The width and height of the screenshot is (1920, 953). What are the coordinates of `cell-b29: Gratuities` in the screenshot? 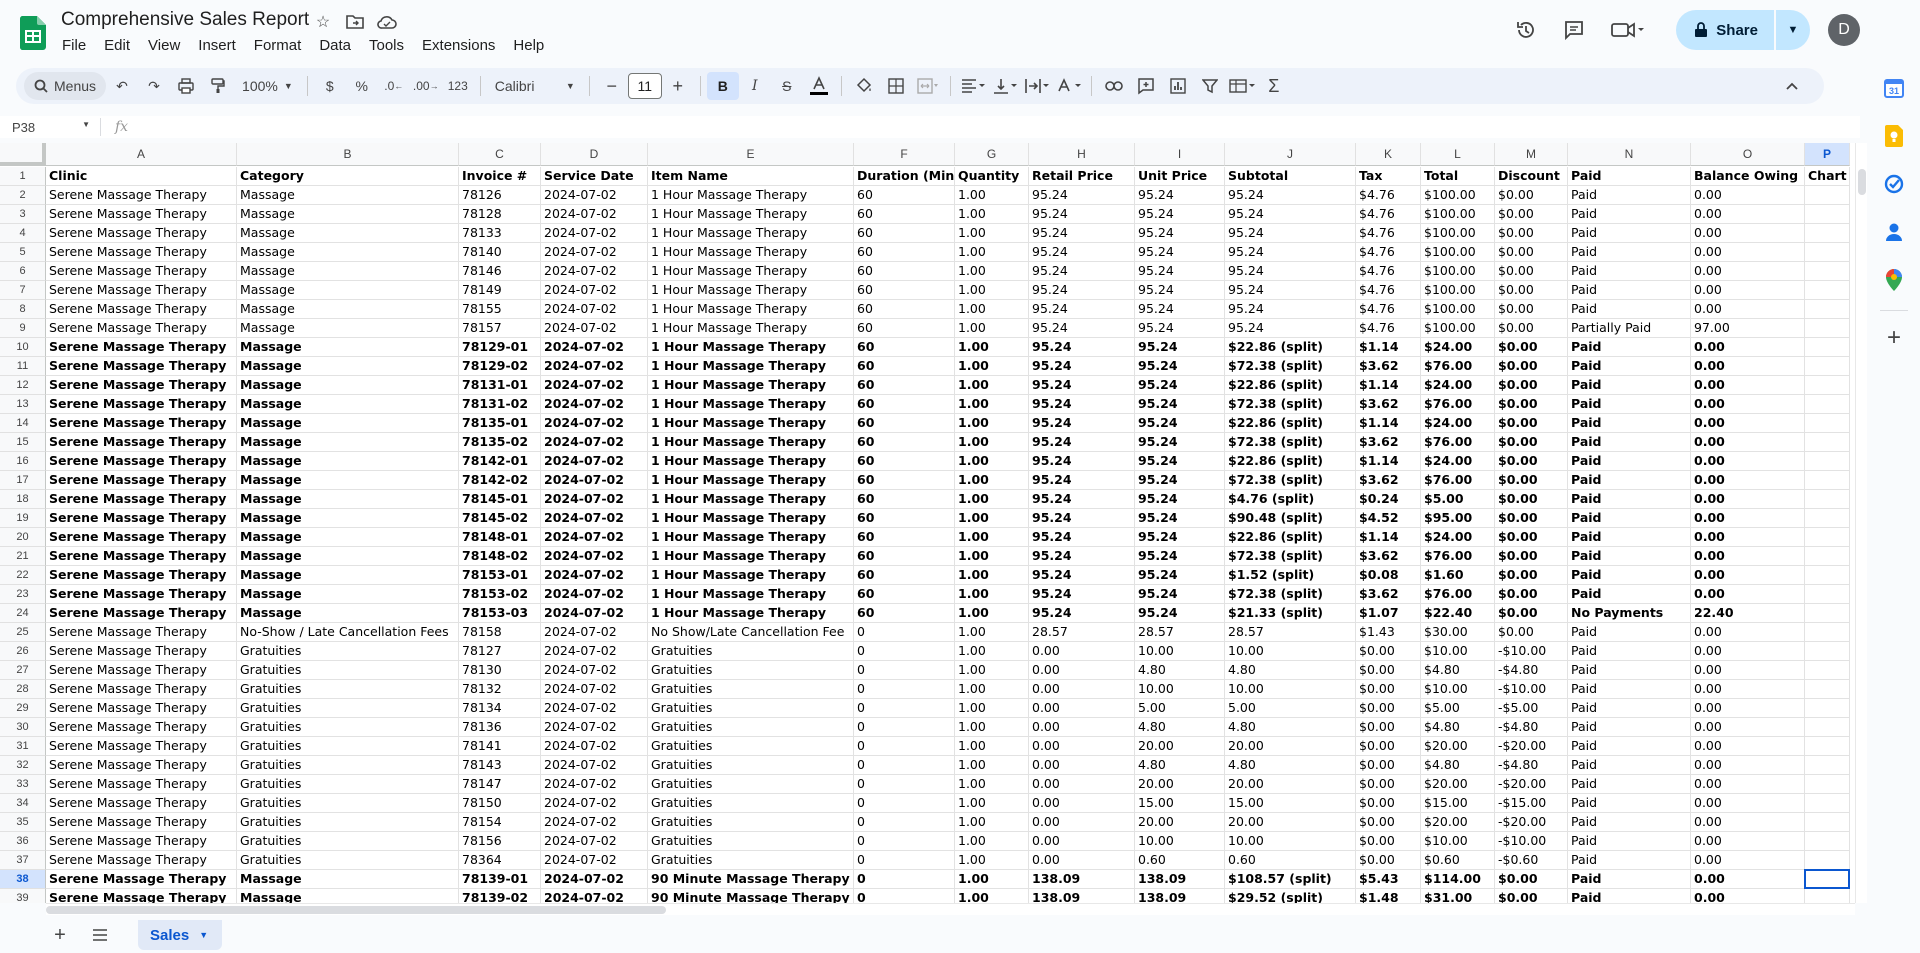 It's located at (348, 708).